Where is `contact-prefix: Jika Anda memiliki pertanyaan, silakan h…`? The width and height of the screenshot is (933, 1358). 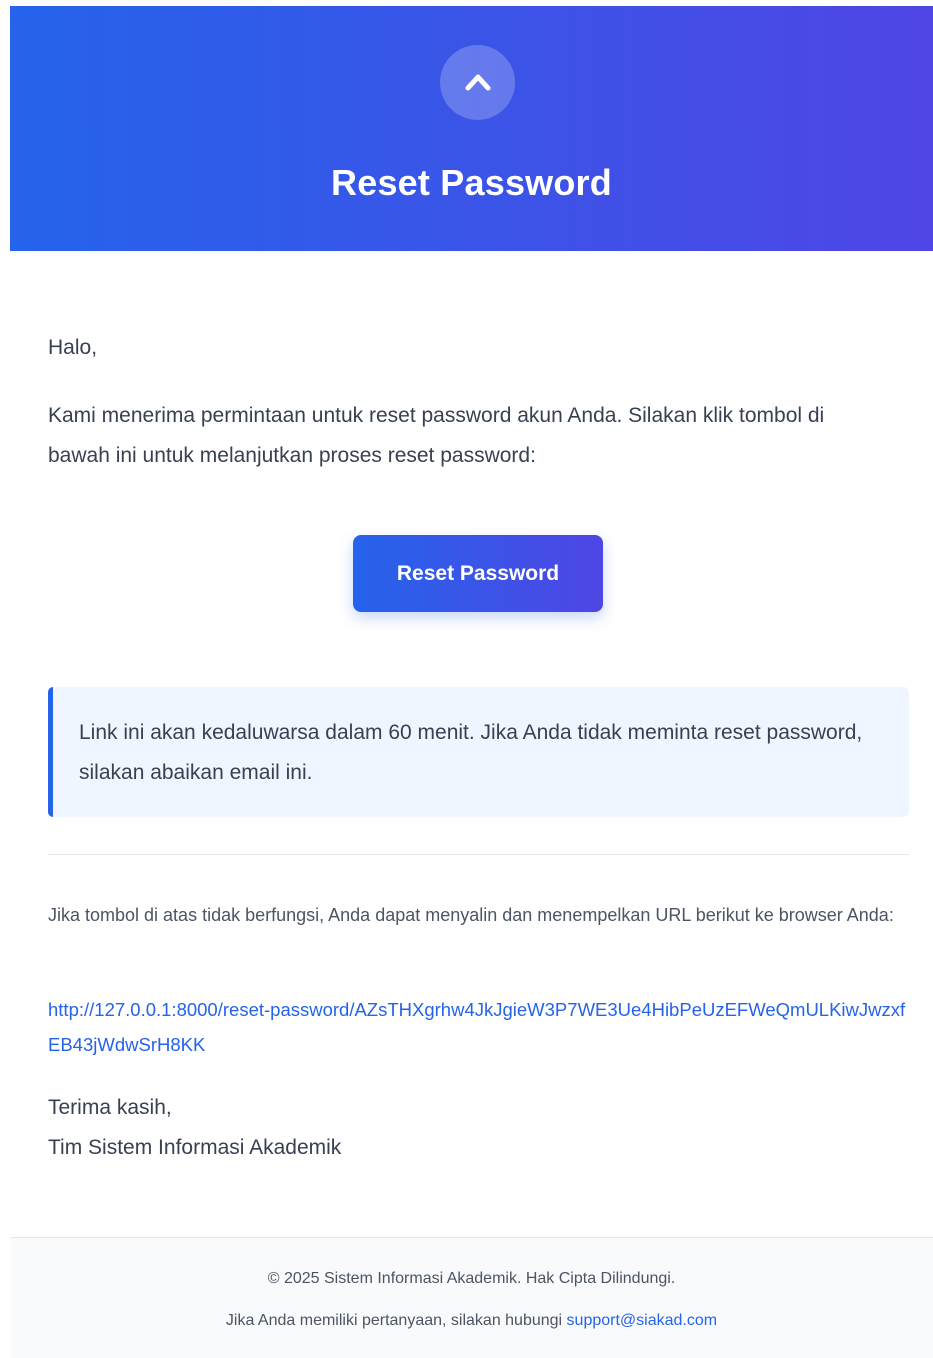
contact-prefix: Jika Anda memiliki pertanyaan, silakan h… is located at coordinates (396, 1320).